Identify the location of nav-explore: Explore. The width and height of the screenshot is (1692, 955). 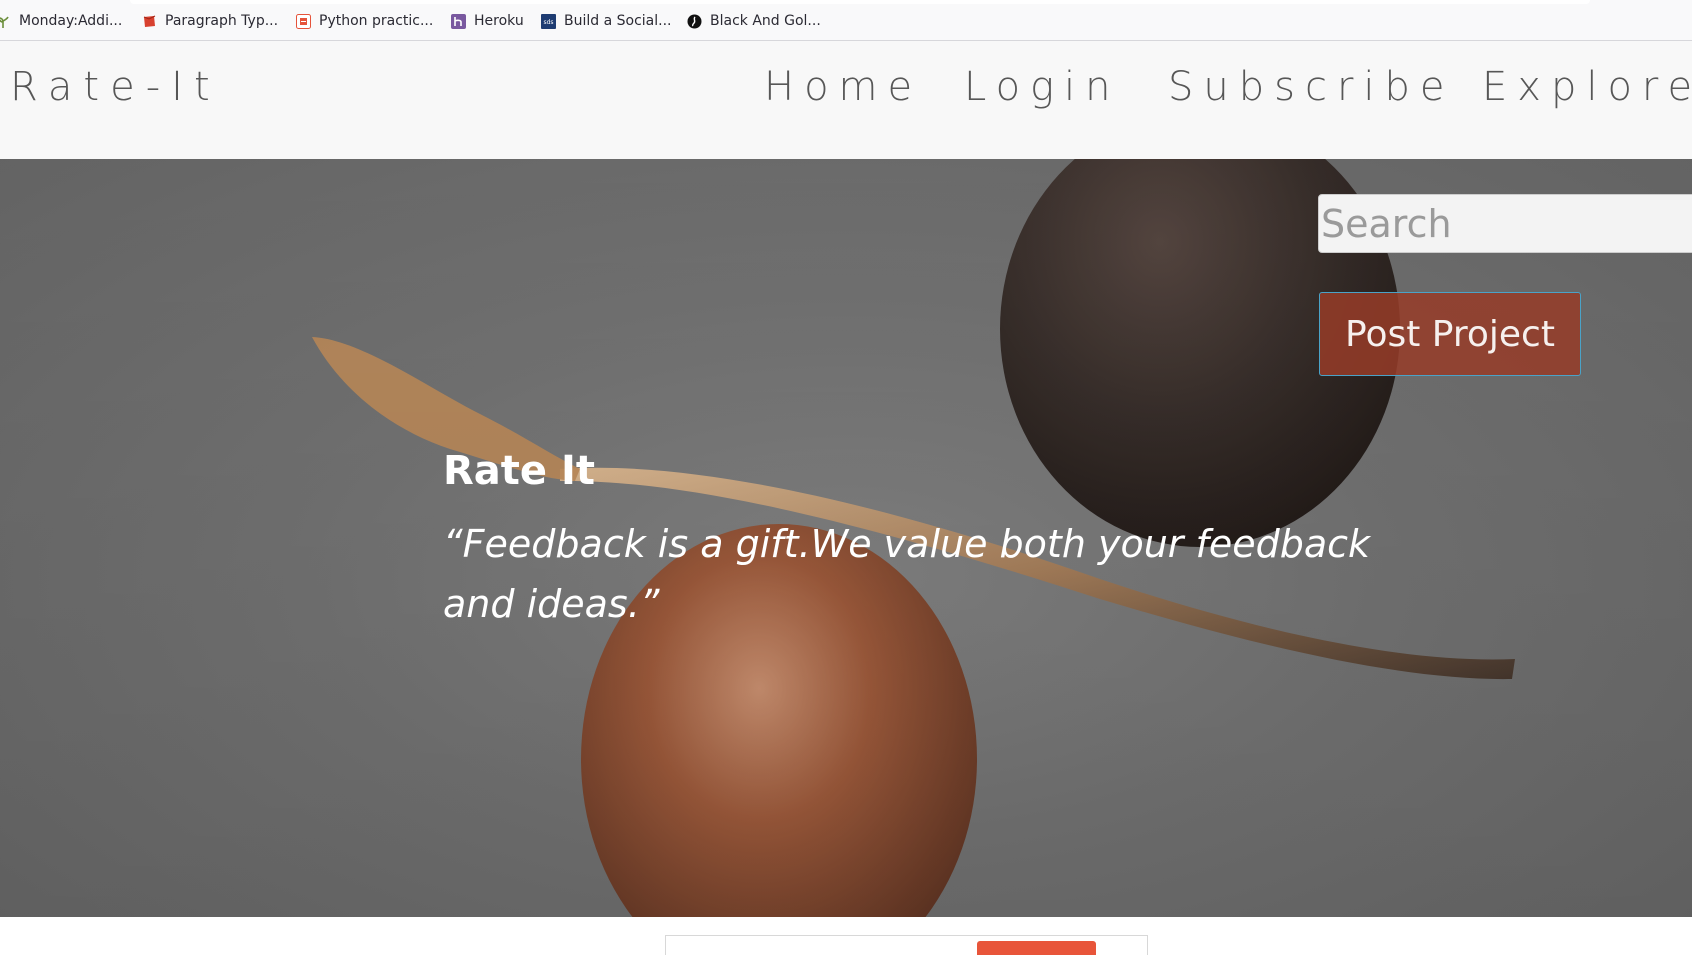
(1587, 87).